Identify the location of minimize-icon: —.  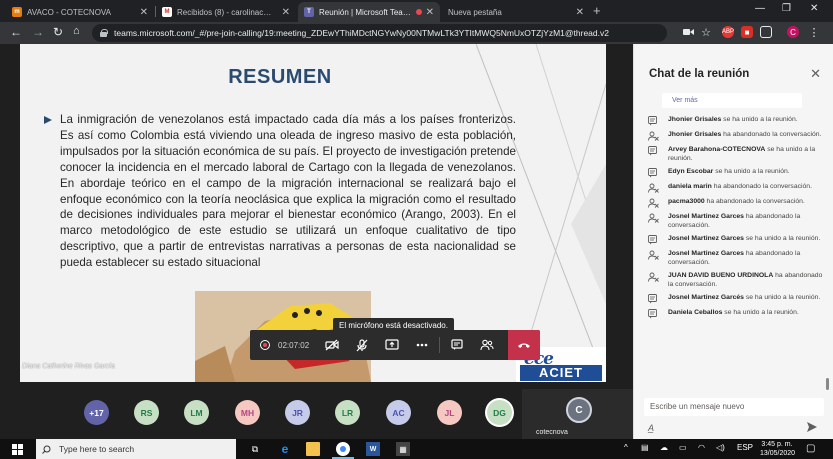
(760, 8).